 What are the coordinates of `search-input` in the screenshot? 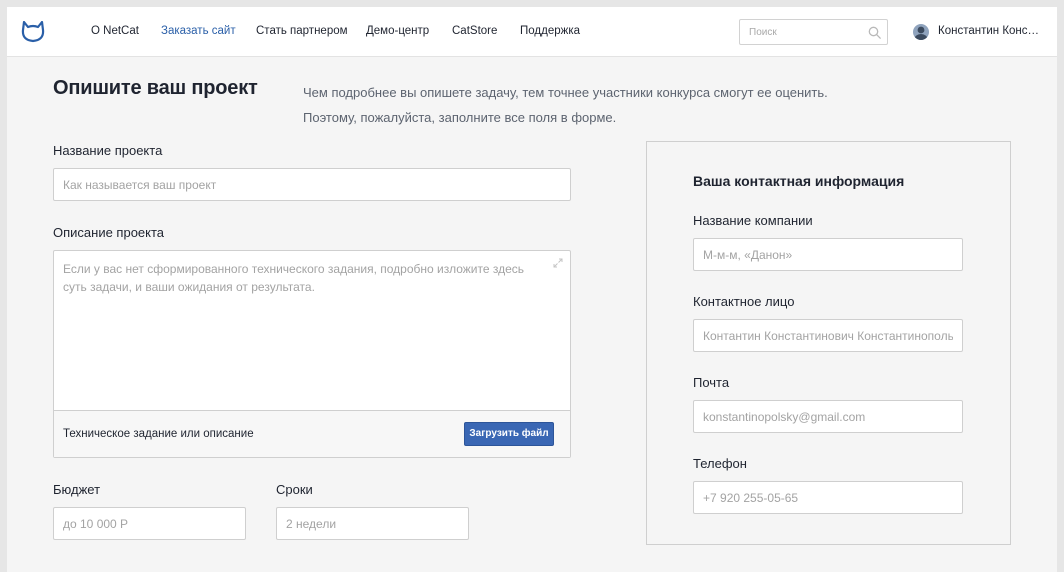 It's located at (800, 32).